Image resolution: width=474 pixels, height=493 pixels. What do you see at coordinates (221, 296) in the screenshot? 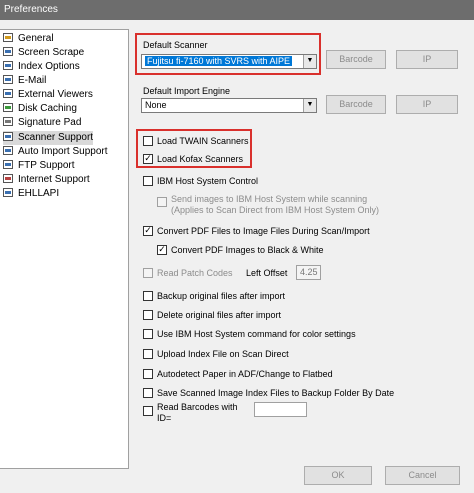
I see `backup-label: Backup original files after import` at bounding box center [221, 296].